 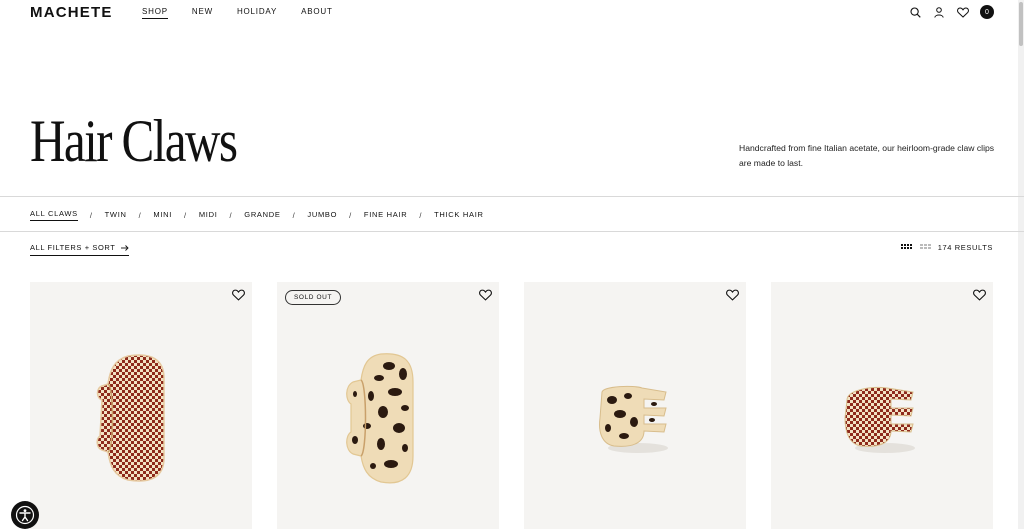 I want to click on tab-mini: MINI, so click(x=162, y=215).